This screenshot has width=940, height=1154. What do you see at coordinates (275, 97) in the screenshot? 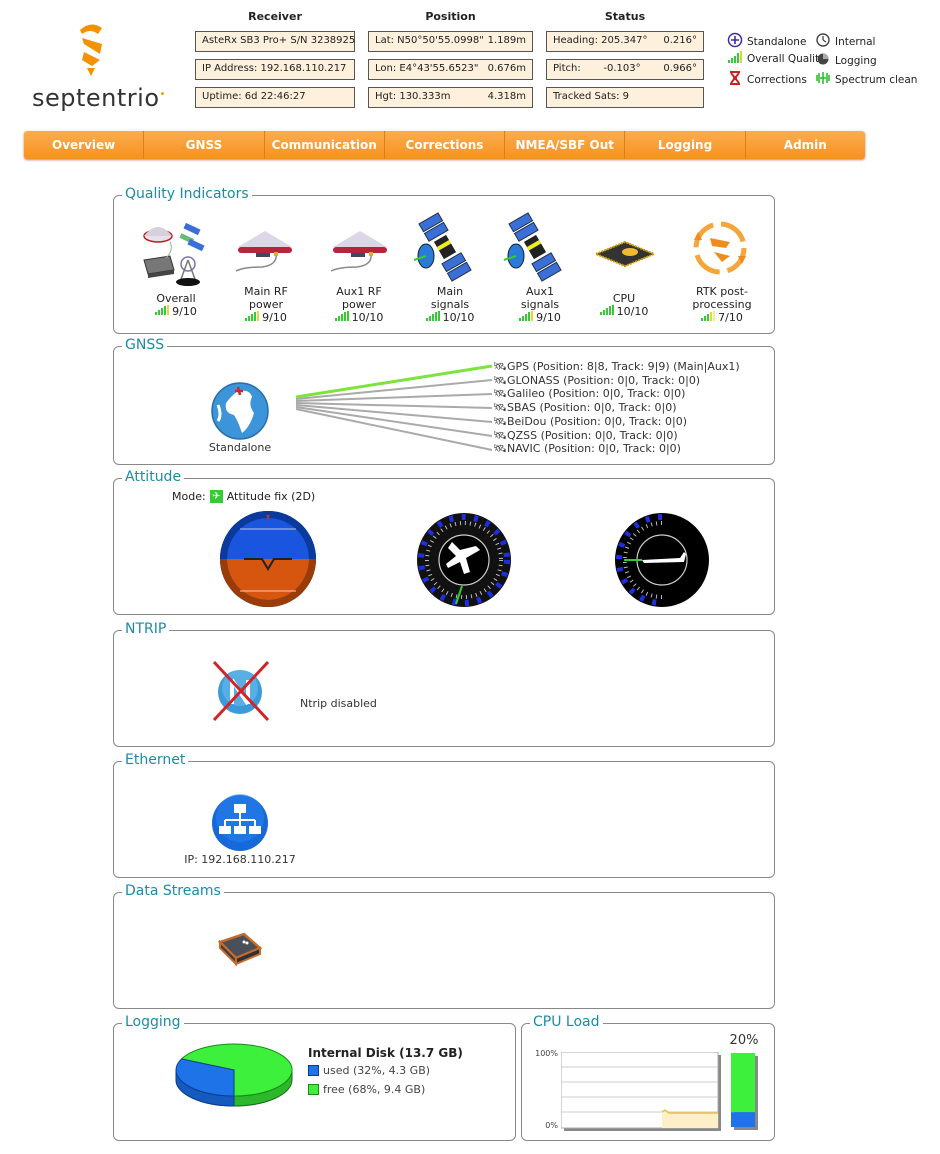
I see `receiver-uptime: Uptime: 6d 22:46:27` at bounding box center [275, 97].